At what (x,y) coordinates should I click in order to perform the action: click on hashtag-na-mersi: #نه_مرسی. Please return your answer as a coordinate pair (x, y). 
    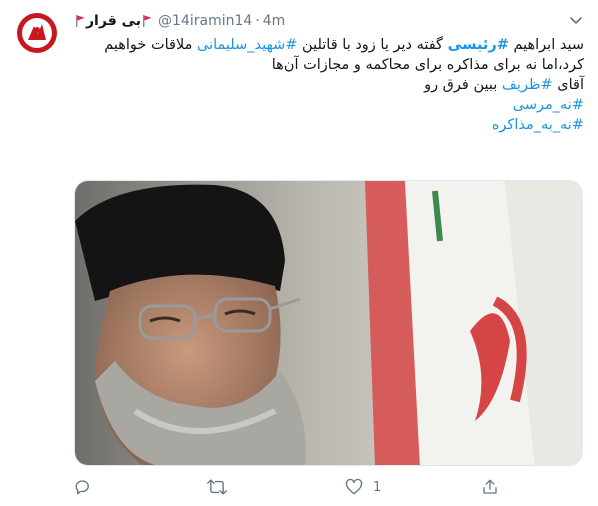
    Looking at the image, I should click on (548, 105).